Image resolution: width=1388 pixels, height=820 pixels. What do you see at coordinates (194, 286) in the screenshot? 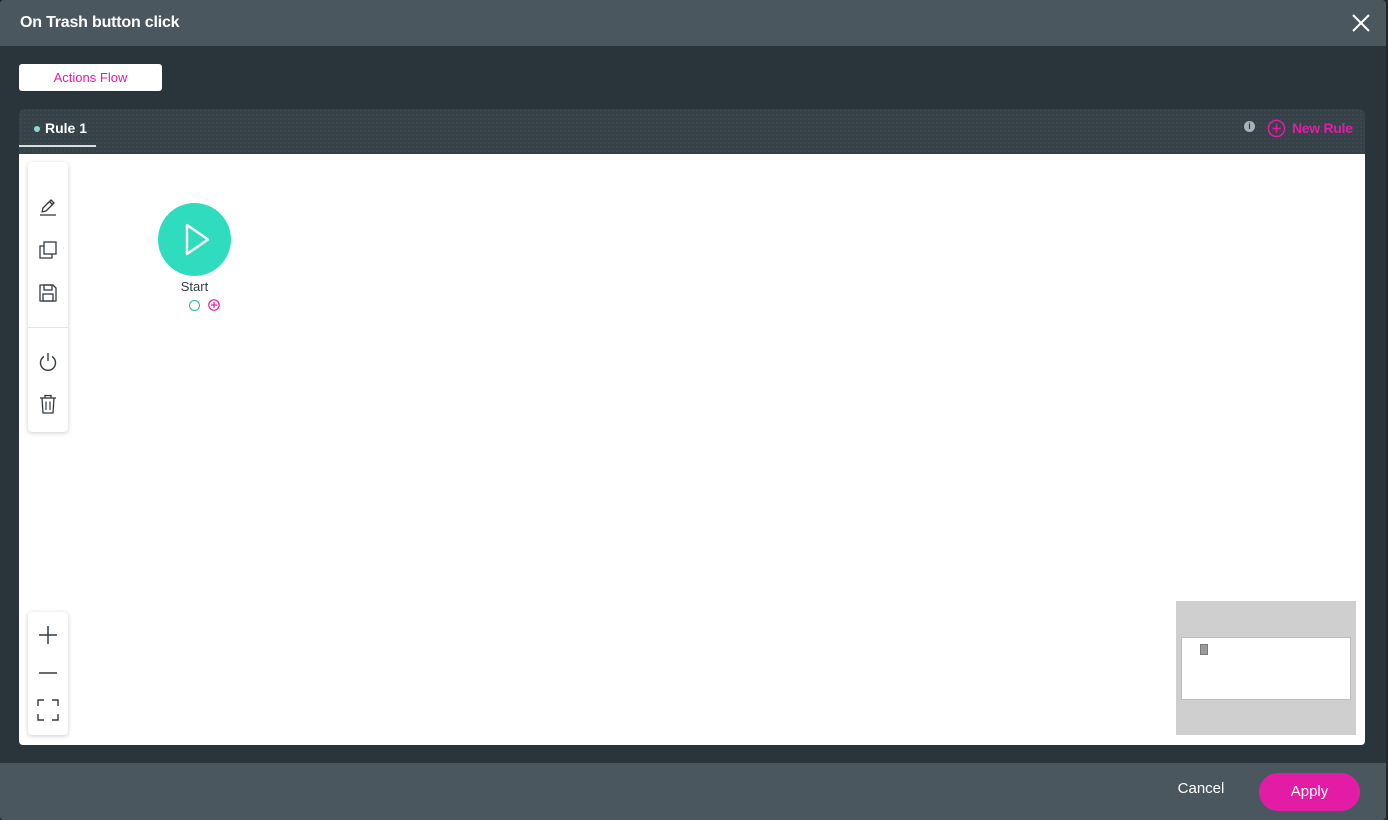
I see `start-node-label: Start` at bounding box center [194, 286].